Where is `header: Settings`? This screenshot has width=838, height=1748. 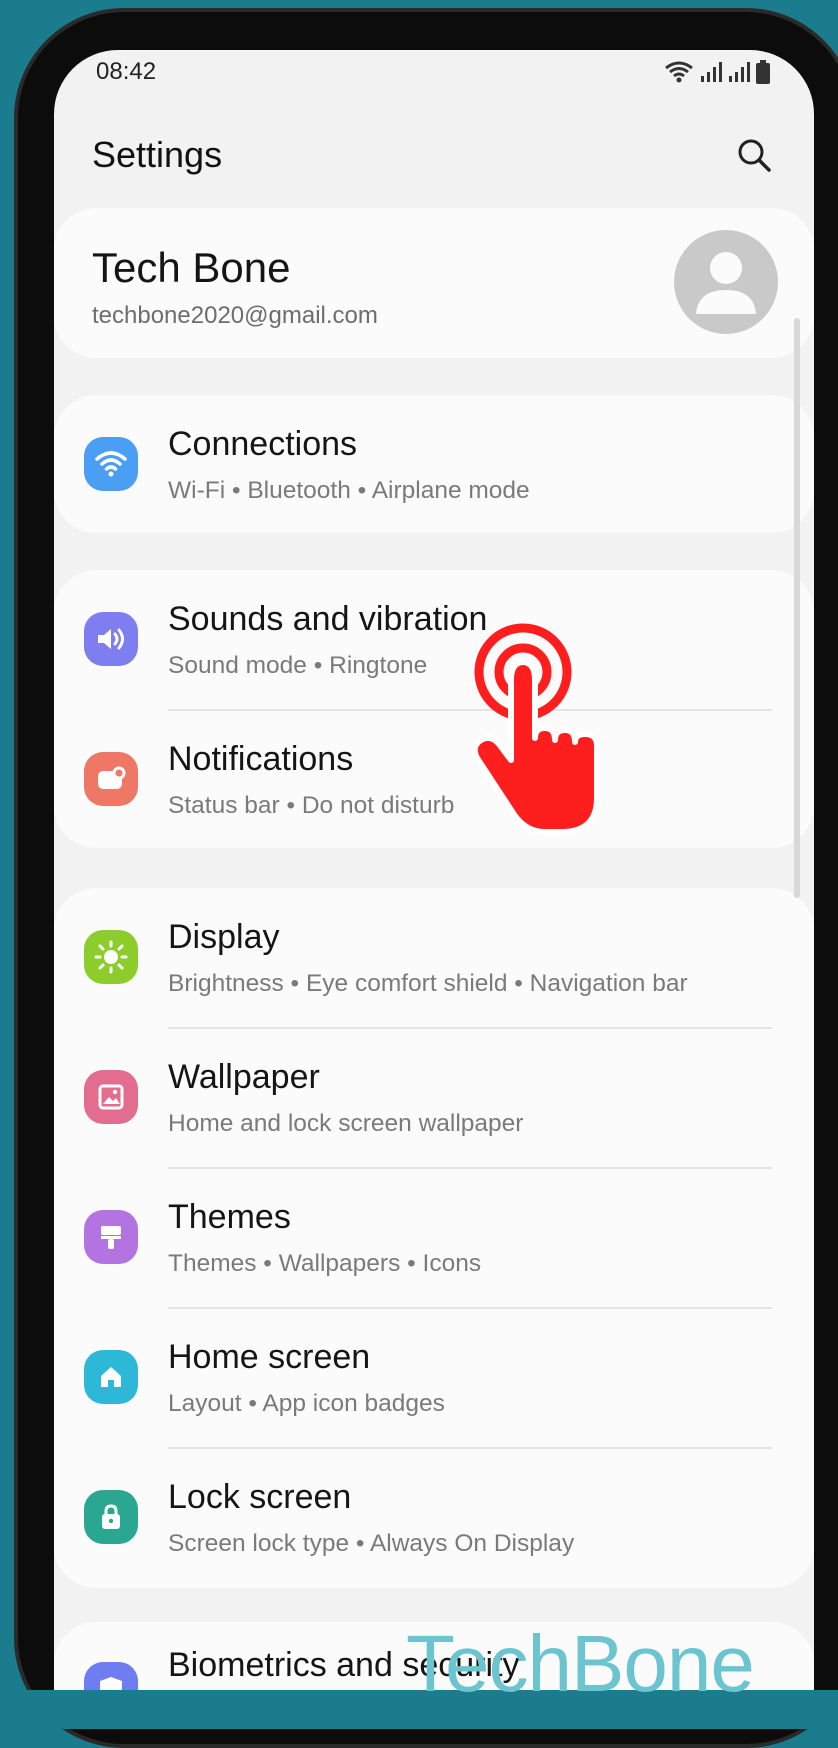
header: Settings is located at coordinates (434, 155).